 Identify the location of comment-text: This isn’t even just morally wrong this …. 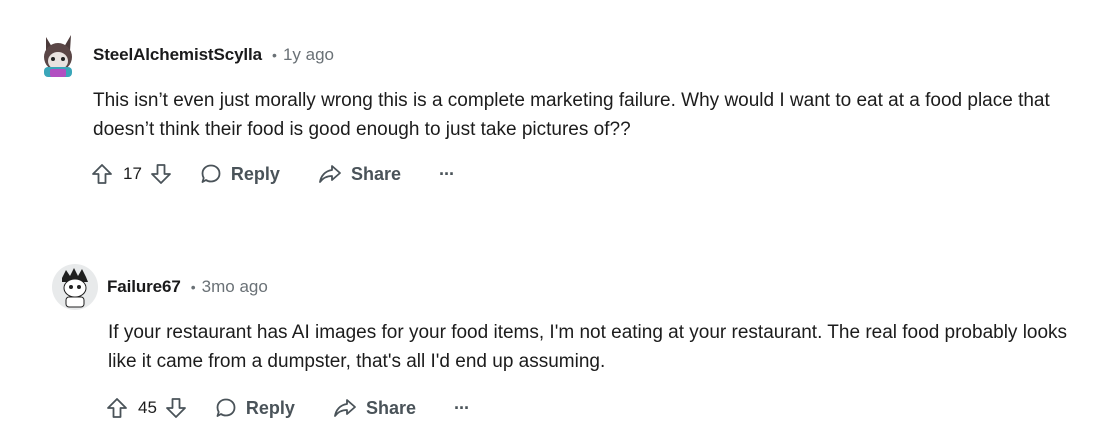
(571, 115).